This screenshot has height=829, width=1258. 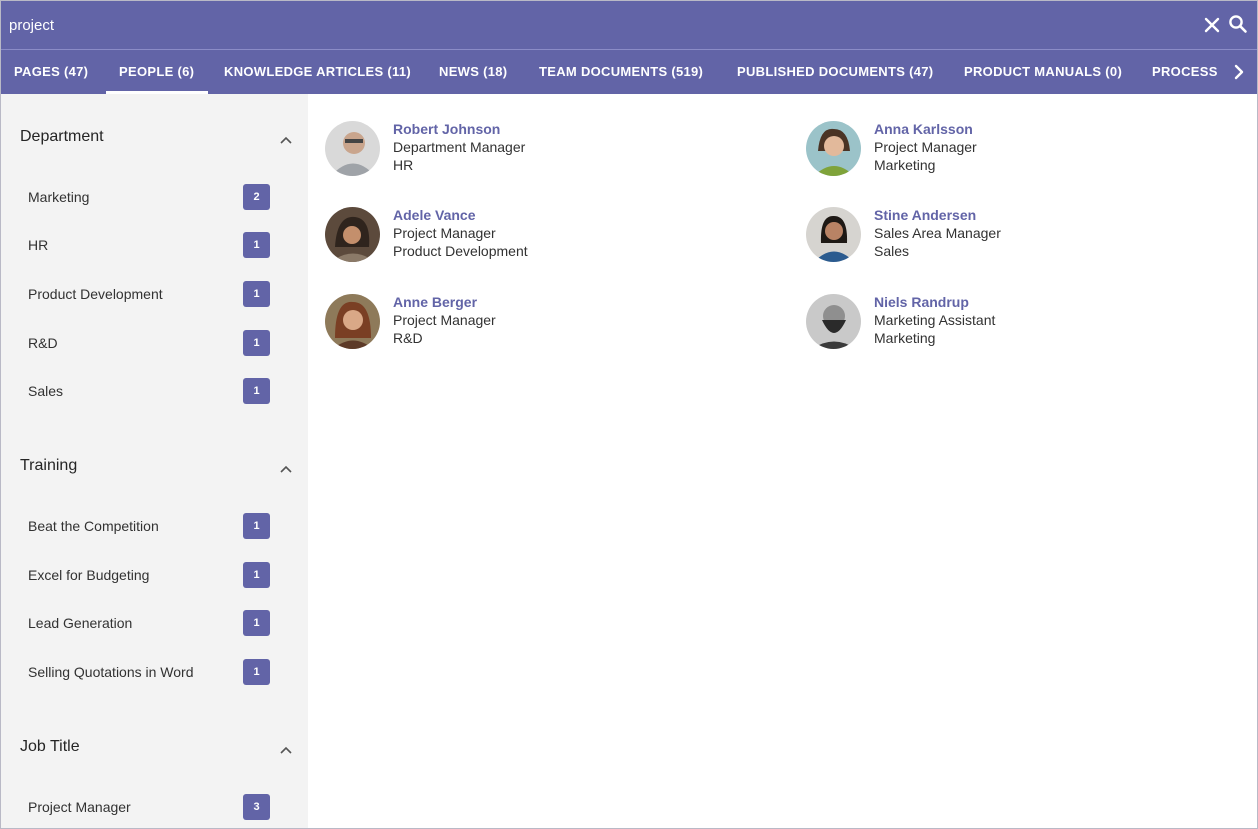 I want to click on person-department: Sales, so click(x=892, y=251).